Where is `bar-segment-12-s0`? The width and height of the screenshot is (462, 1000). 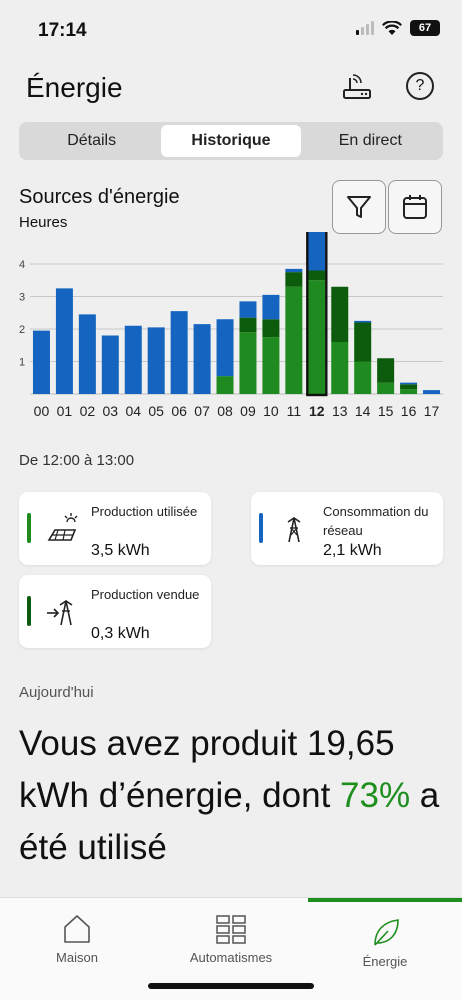
bar-segment-12-s0 is located at coordinates (317, 337).